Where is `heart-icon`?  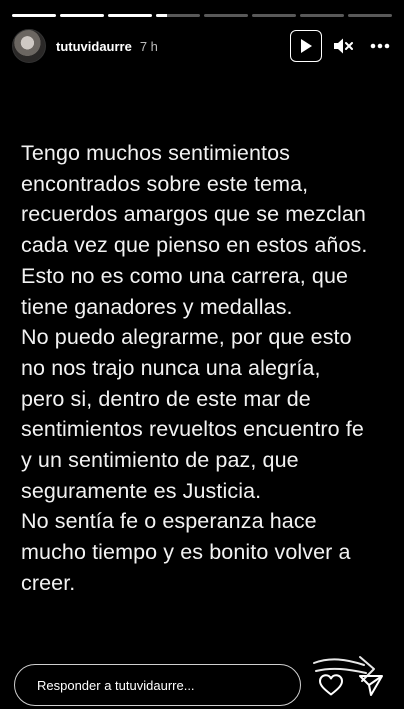
heart-icon is located at coordinates (331, 685).